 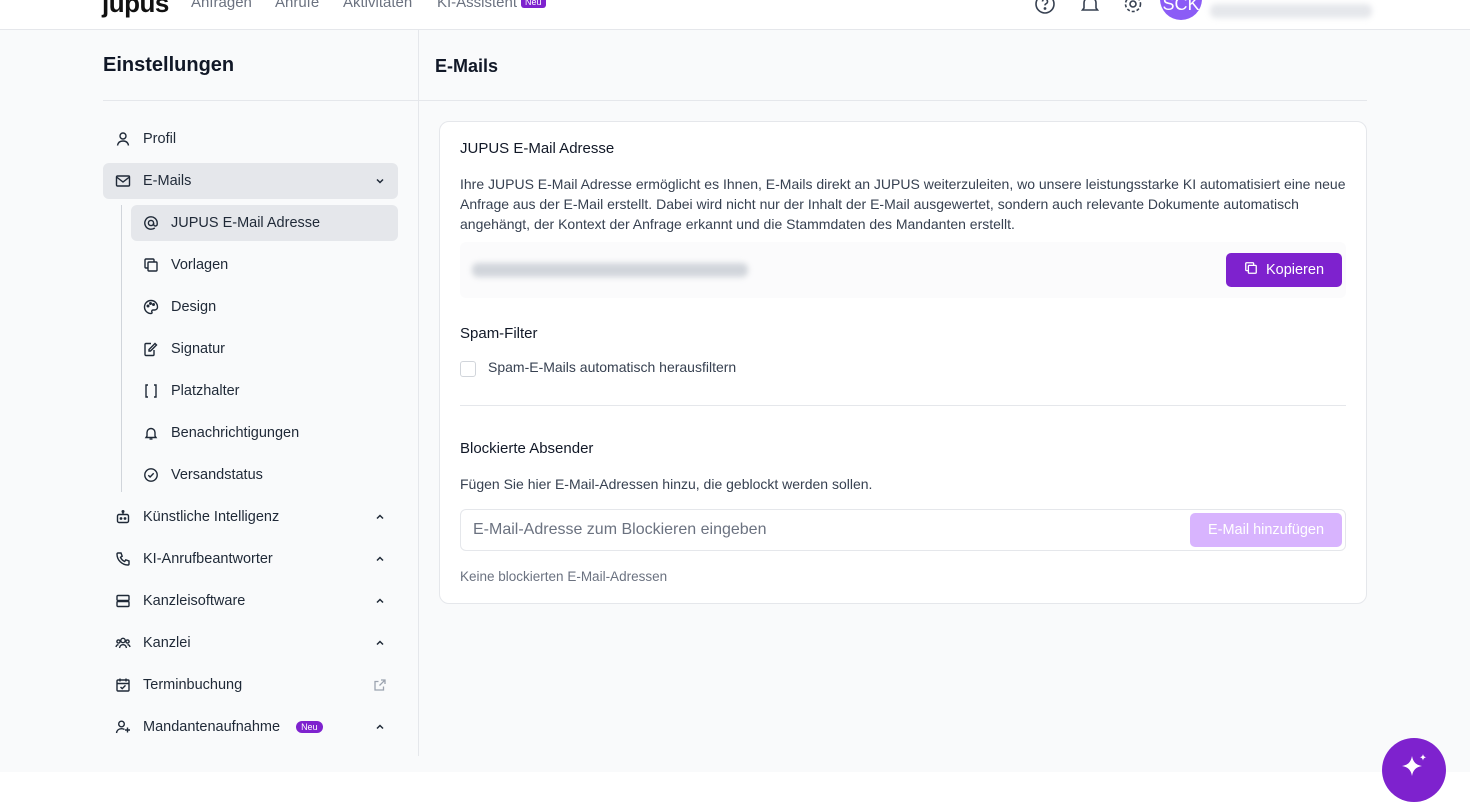 What do you see at coordinates (612, 367) in the screenshot?
I see `spam-filter-checkbox-label: Spam-E-Mails automatisch herausfiltern` at bounding box center [612, 367].